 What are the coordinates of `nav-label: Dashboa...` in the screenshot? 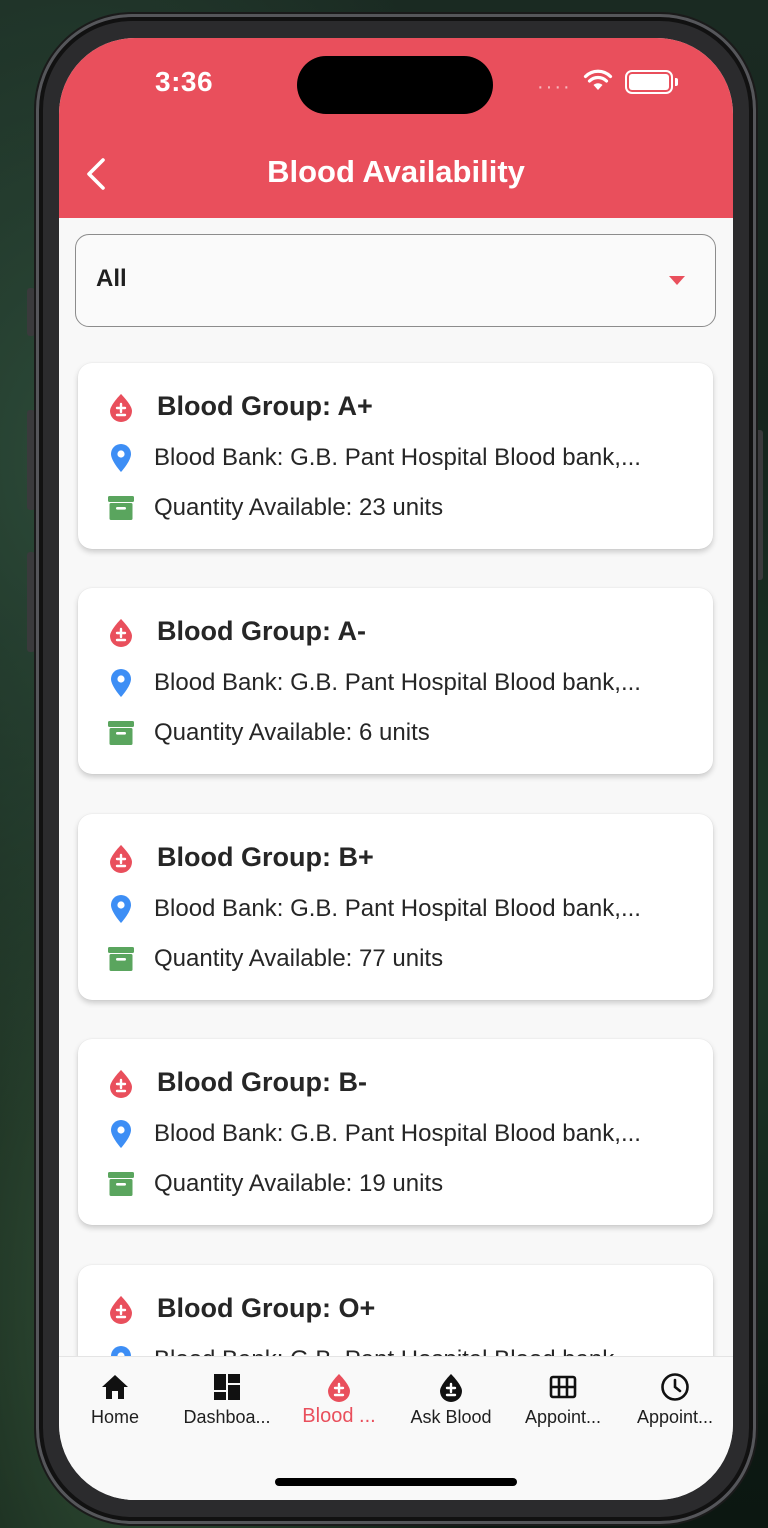 It's located at (227, 1417).